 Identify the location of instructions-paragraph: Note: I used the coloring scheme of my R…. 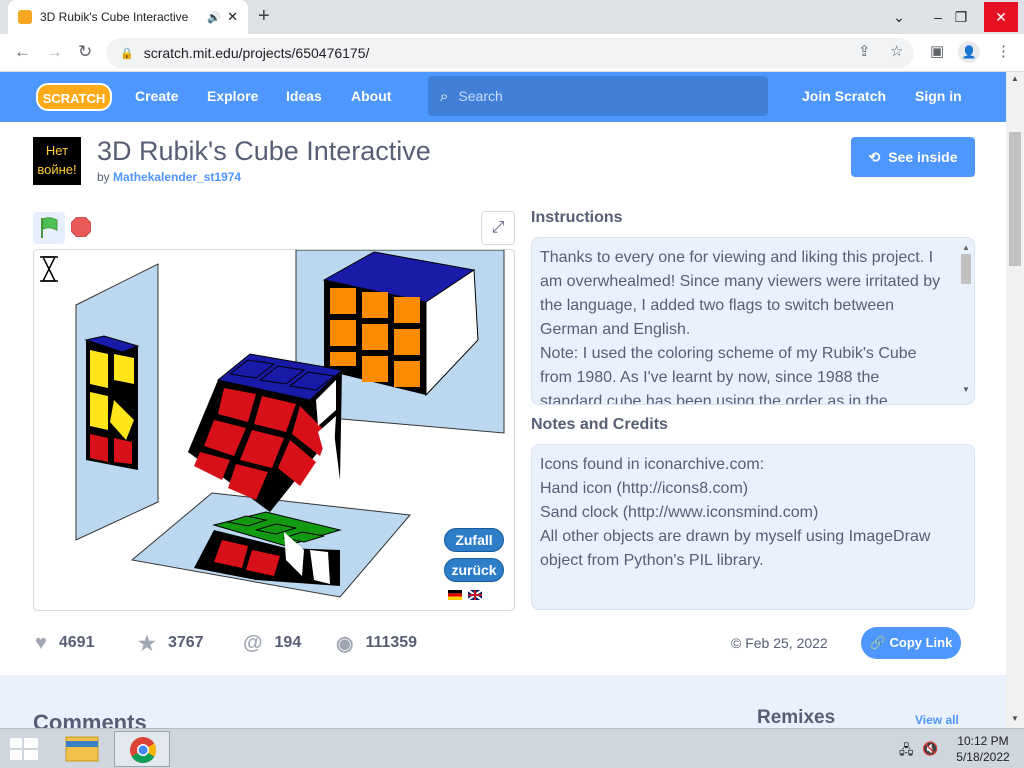
(728, 375).